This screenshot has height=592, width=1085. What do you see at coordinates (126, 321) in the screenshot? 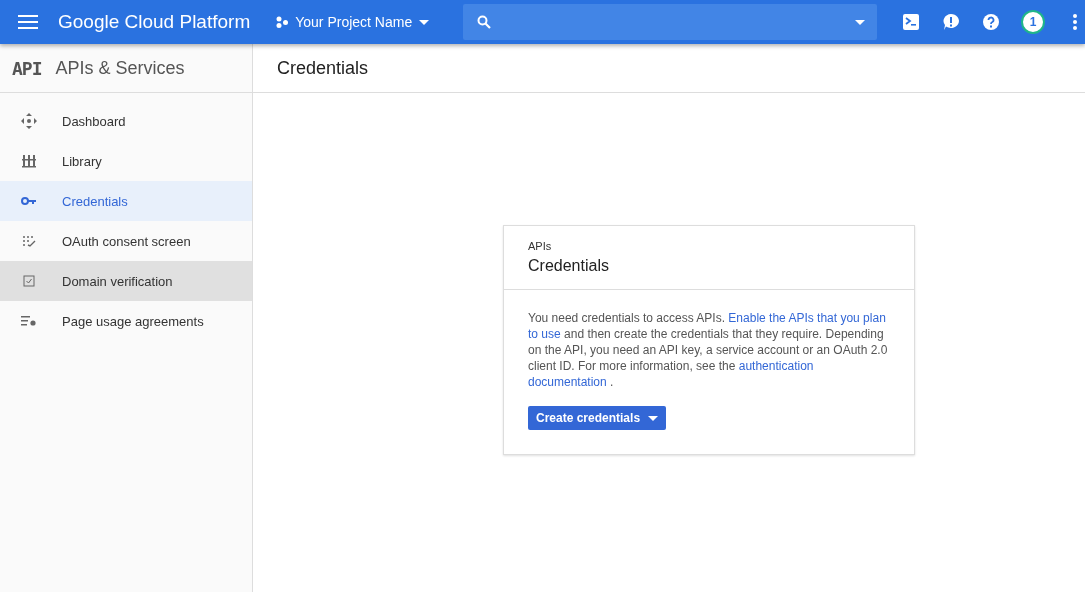
I see `sidebar-item: Page usage agreements` at bounding box center [126, 321].